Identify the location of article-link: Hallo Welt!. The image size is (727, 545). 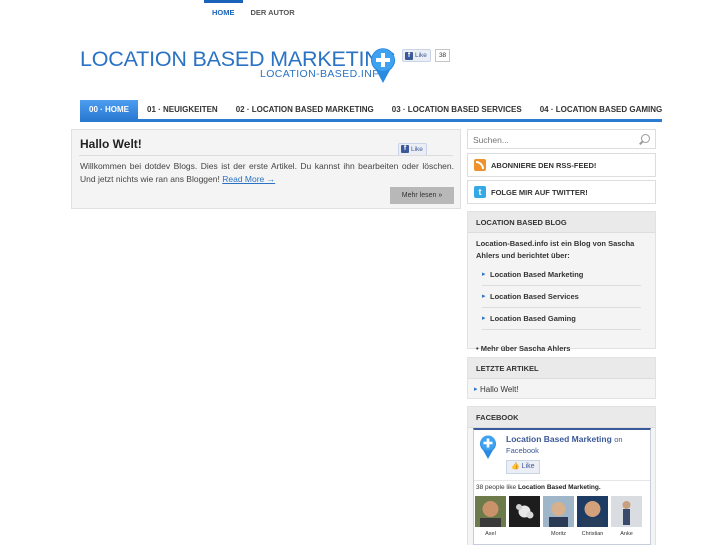
(561, 386).